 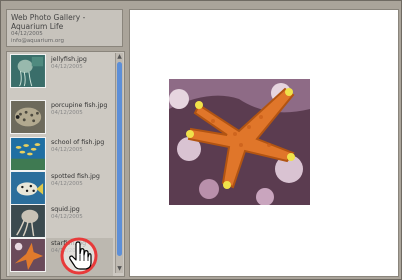 What do you see at coordinates (48, 22) in the screenshot?
I see `gallery-title: Web Photo Gallery - Aquarium Life` at bounding box center [48, 22].